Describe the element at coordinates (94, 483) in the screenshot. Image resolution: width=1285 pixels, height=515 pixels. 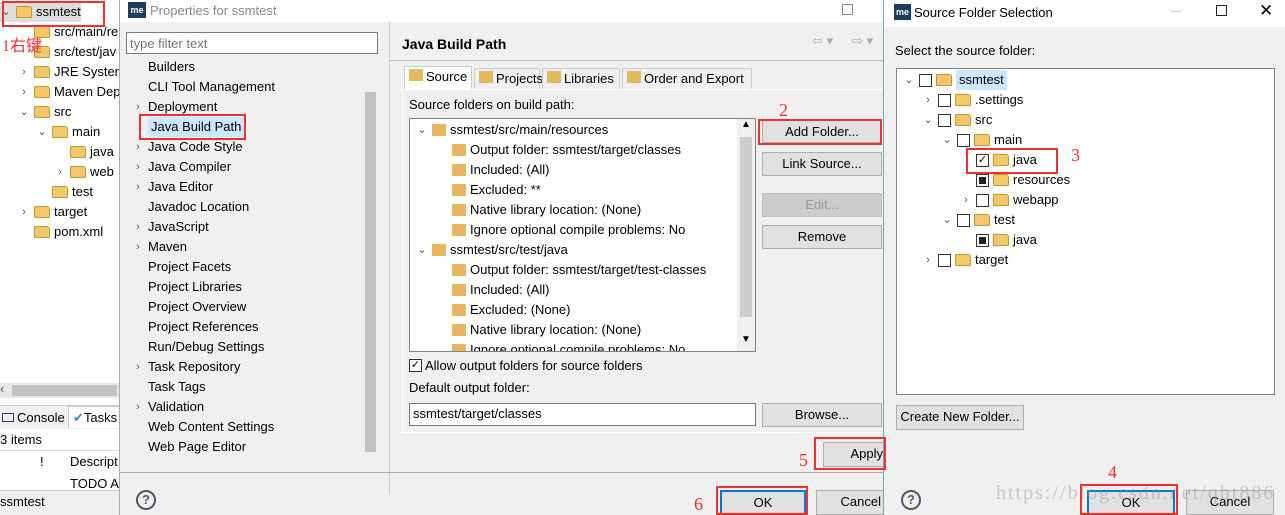
I see `task-row: TODO A` at that location.